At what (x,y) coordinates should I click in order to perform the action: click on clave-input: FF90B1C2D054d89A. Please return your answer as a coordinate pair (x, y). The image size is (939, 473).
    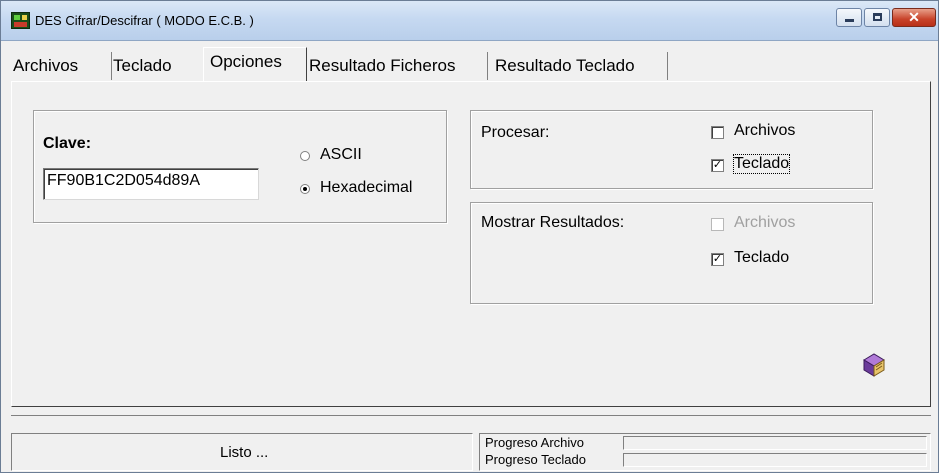
    Looking at the image, I should click on (151, 184).